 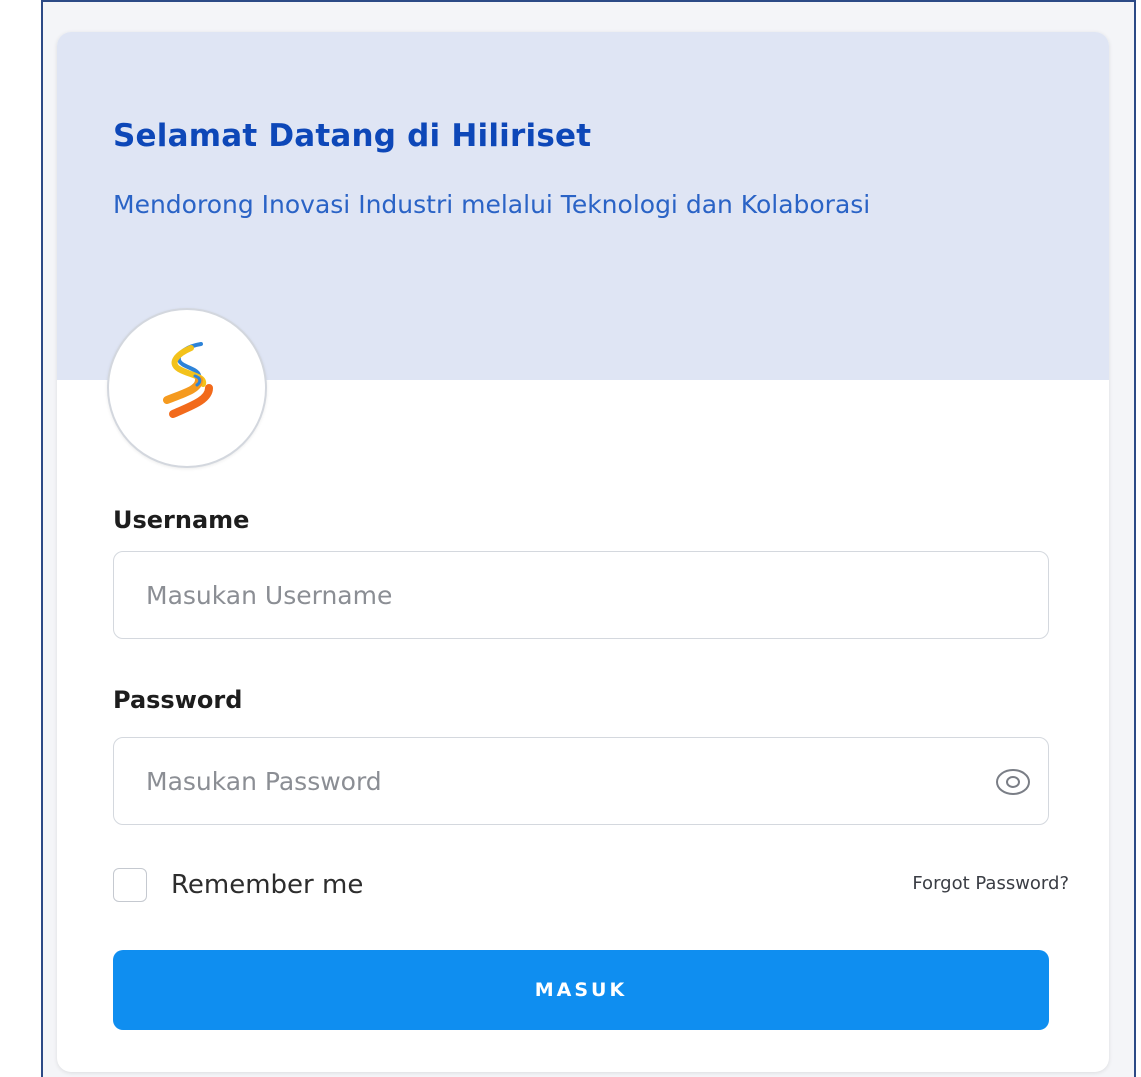 I want to click on logo-avatar, so click(x=187, y=388).